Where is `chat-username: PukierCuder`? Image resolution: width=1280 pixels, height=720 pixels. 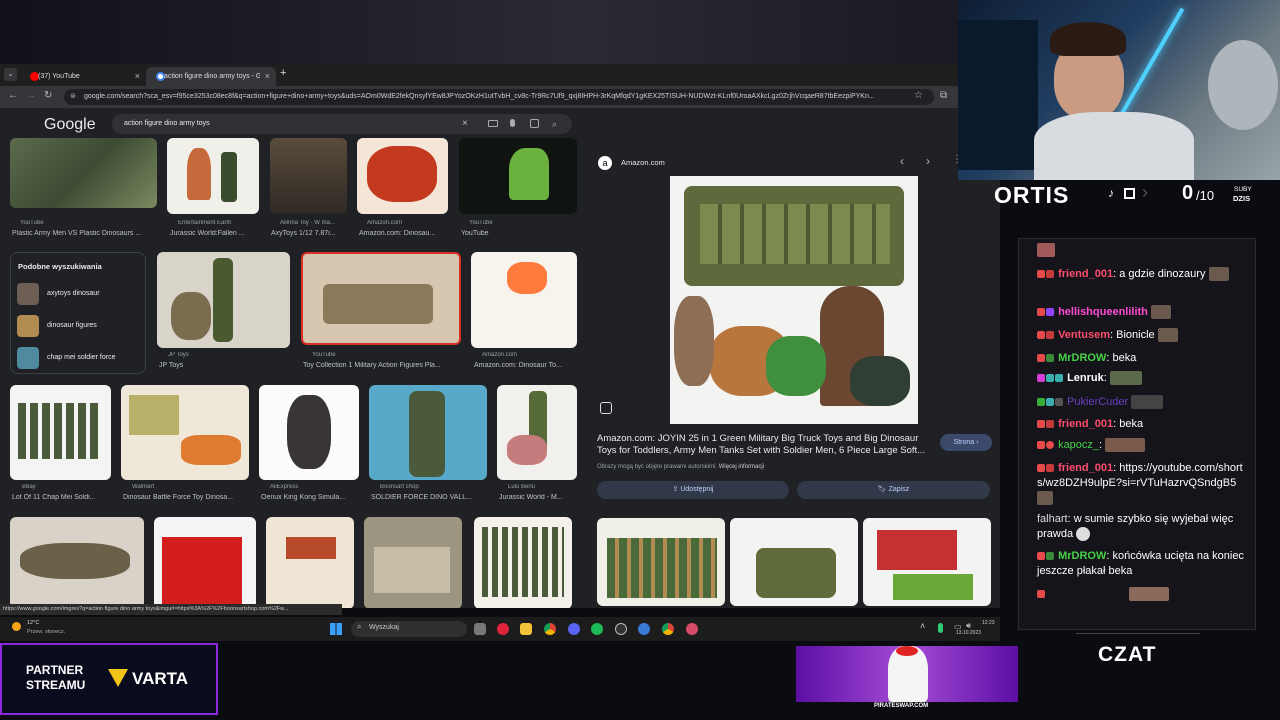
chat-username: PukierCuder is located at coordinates (1097, 402).